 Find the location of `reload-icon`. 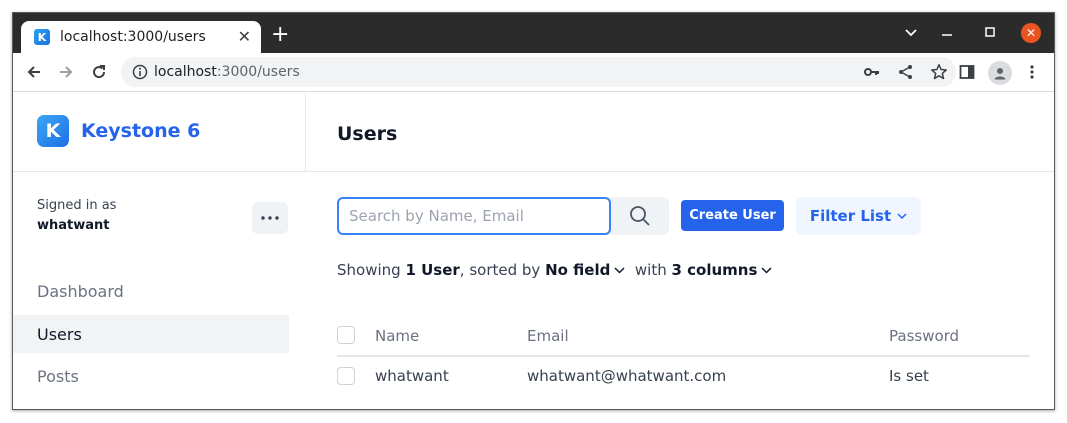

reload-icon is located at coordinates (99, 72).